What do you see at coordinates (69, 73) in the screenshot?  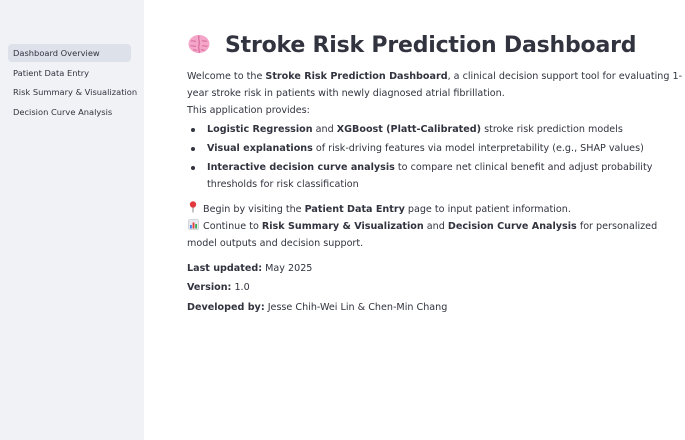 I see `sidebar-item-patient-data-entry: Patient Data Entry` at bounding box center [69, 73].